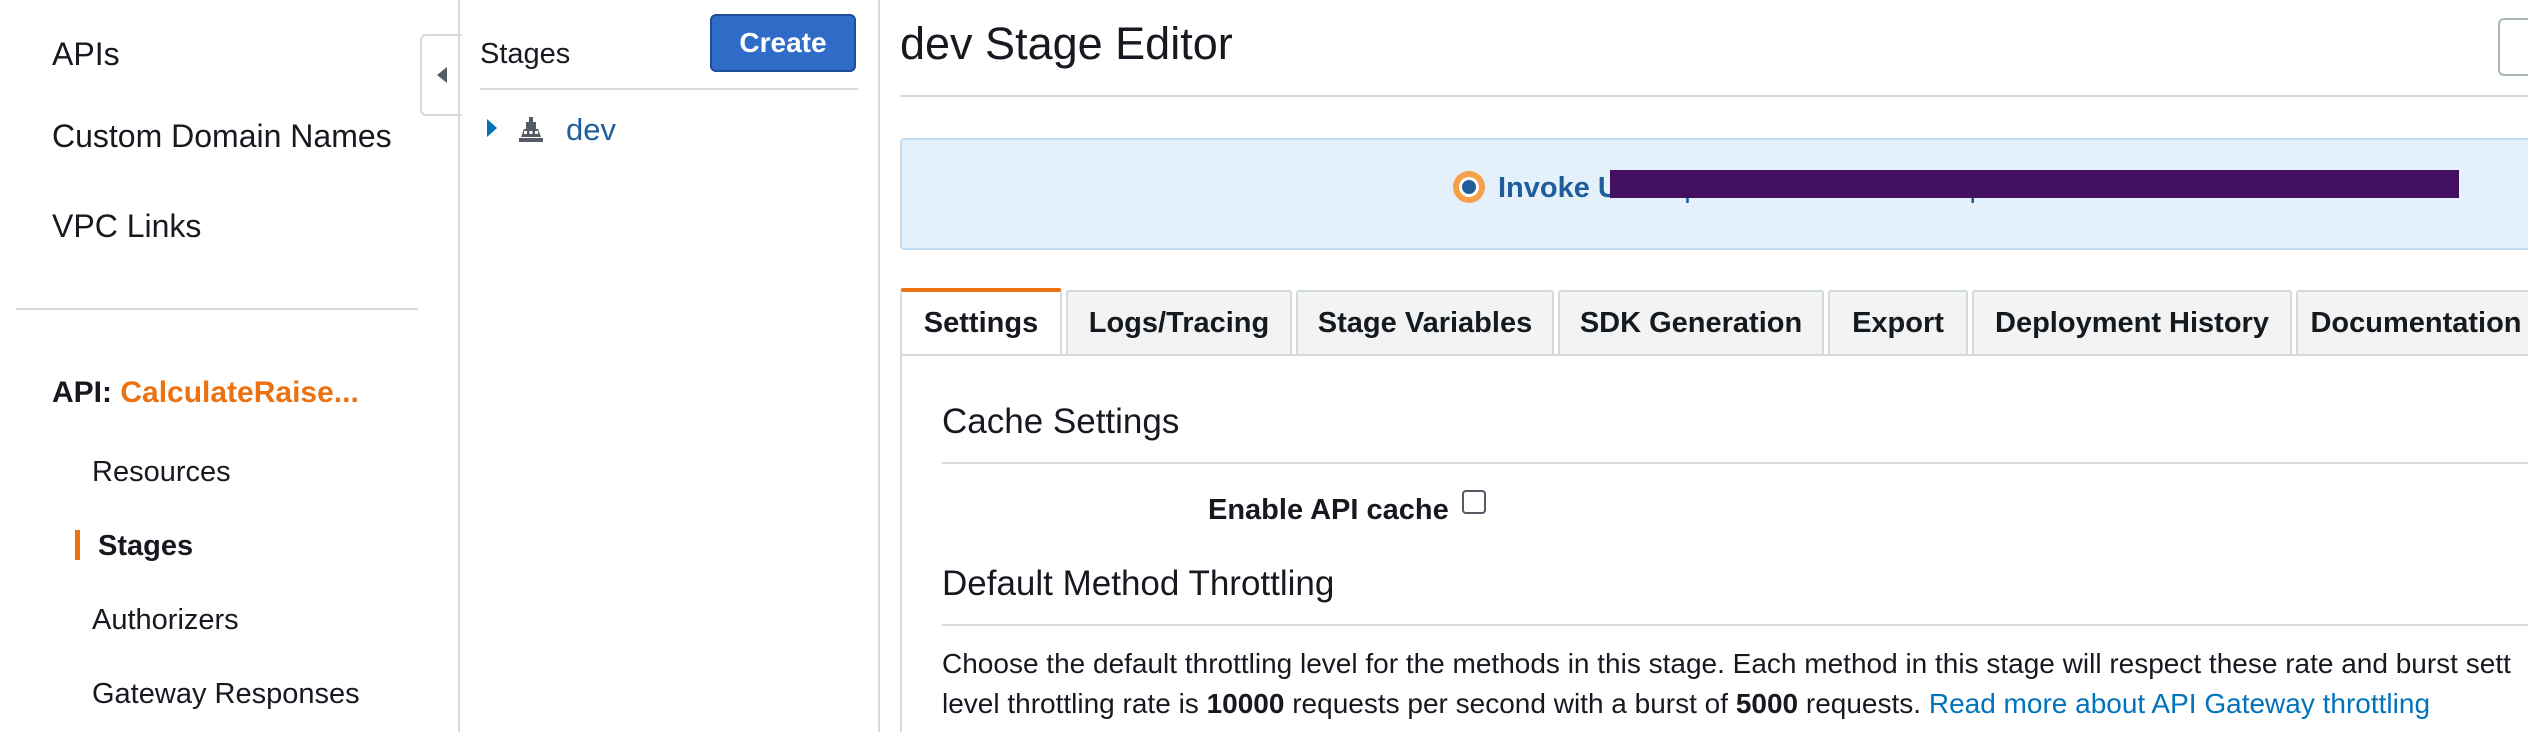  I want to click on default-method-throttling-heading: Default Method Throttling, so click(1138, 583).